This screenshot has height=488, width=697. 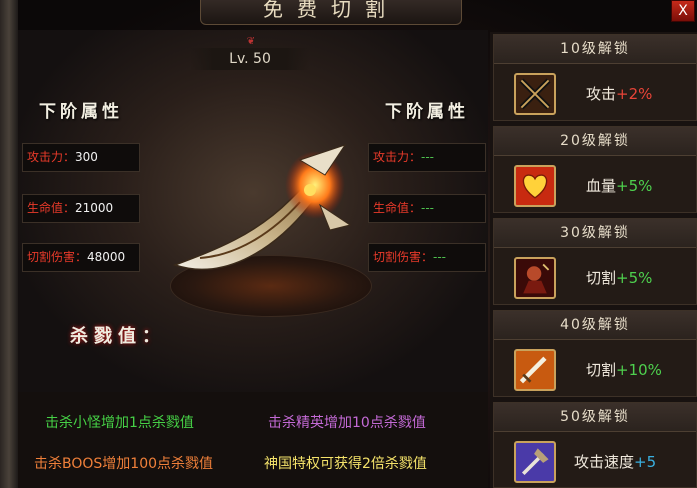 What do you see at coordinates (601, 186) in the screenshot?
I see `unlock-stat-name: 血量` at bounding box center [601, 186].